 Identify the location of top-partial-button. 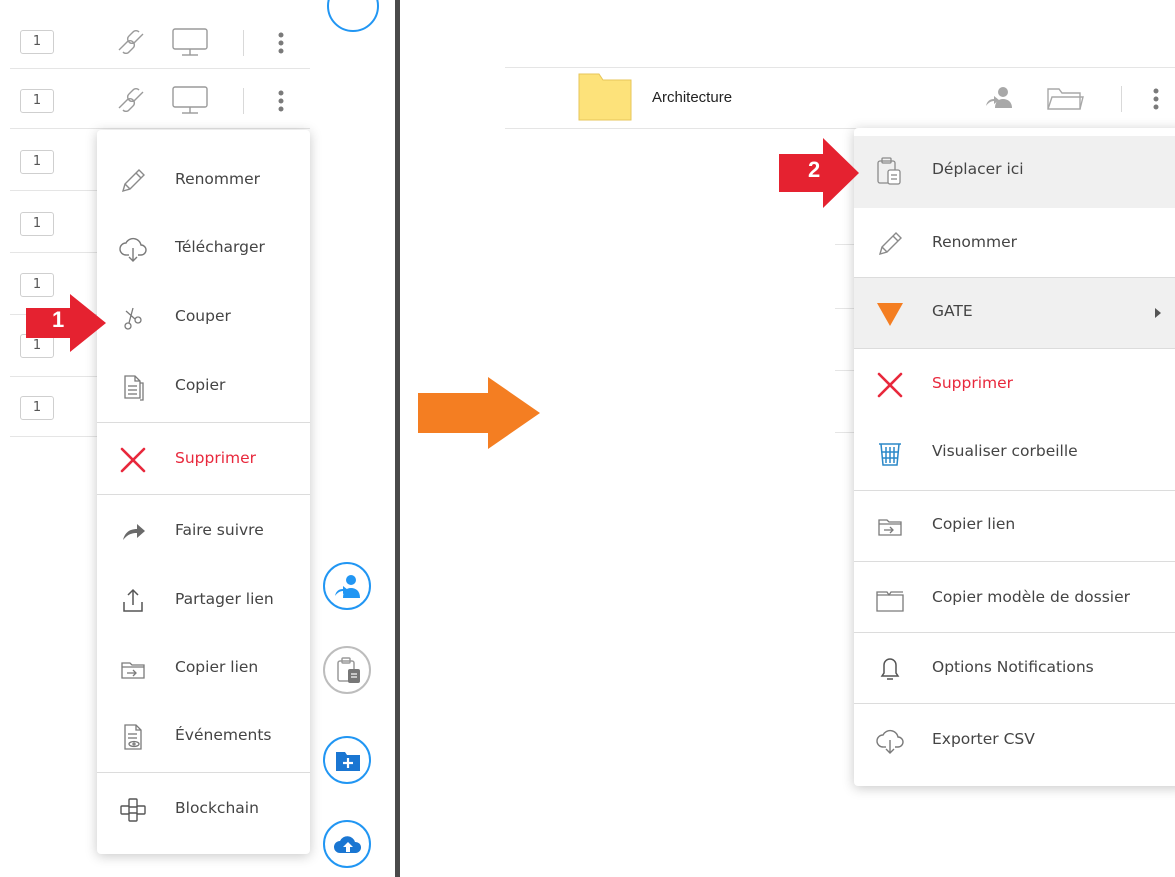
(353, 16).